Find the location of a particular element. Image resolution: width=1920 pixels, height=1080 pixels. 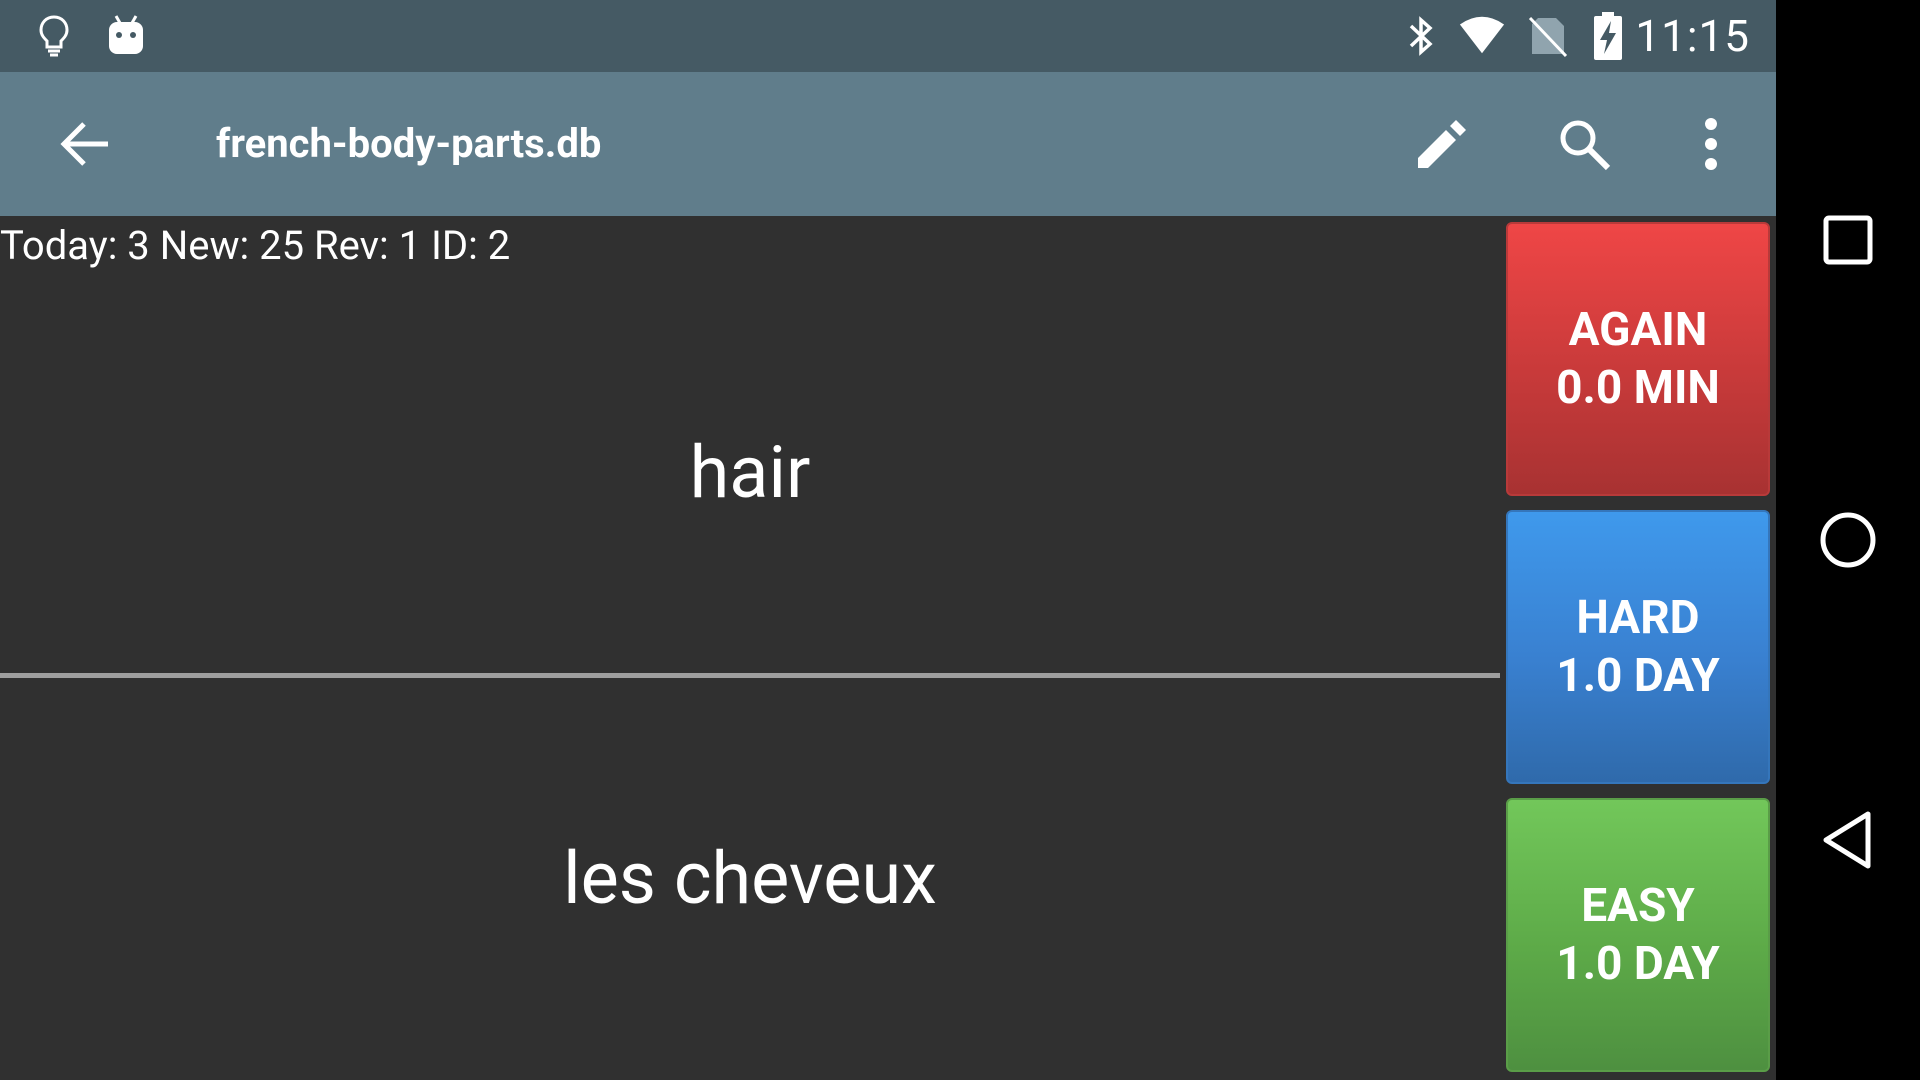

card-divider is located at coordinates (750, 675).